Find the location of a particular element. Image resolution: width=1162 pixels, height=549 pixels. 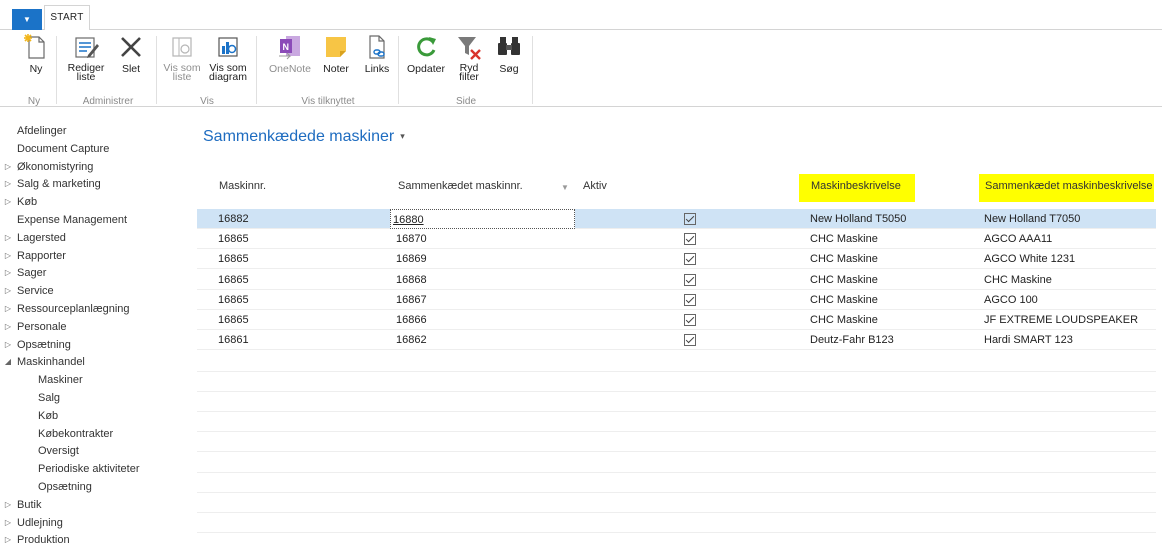

cell-machine-description: New Holland T5050 is located at coordinates (858, 219).